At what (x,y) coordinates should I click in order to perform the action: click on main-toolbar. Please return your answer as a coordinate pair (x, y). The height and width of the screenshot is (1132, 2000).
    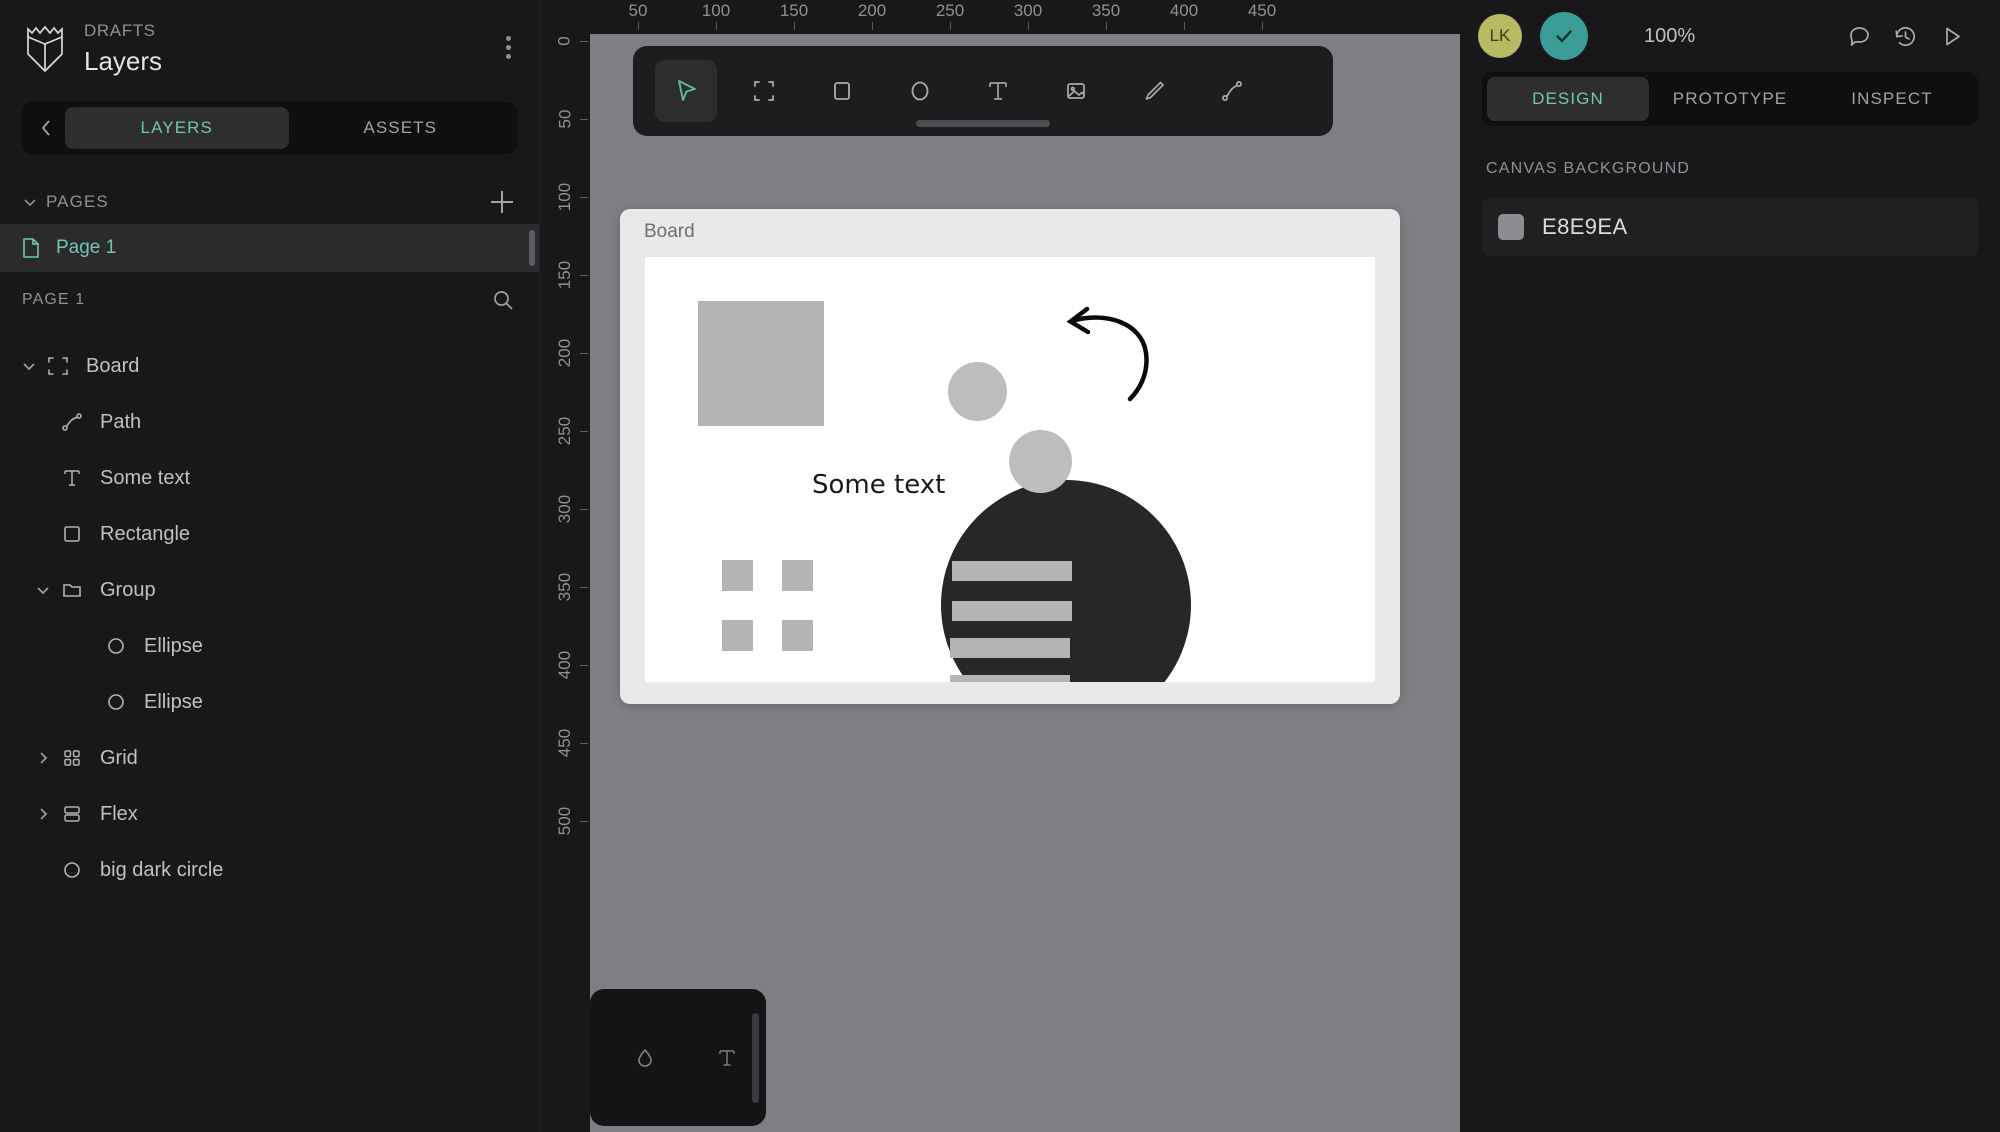
    Looking at the image, I should click on (983, 91).